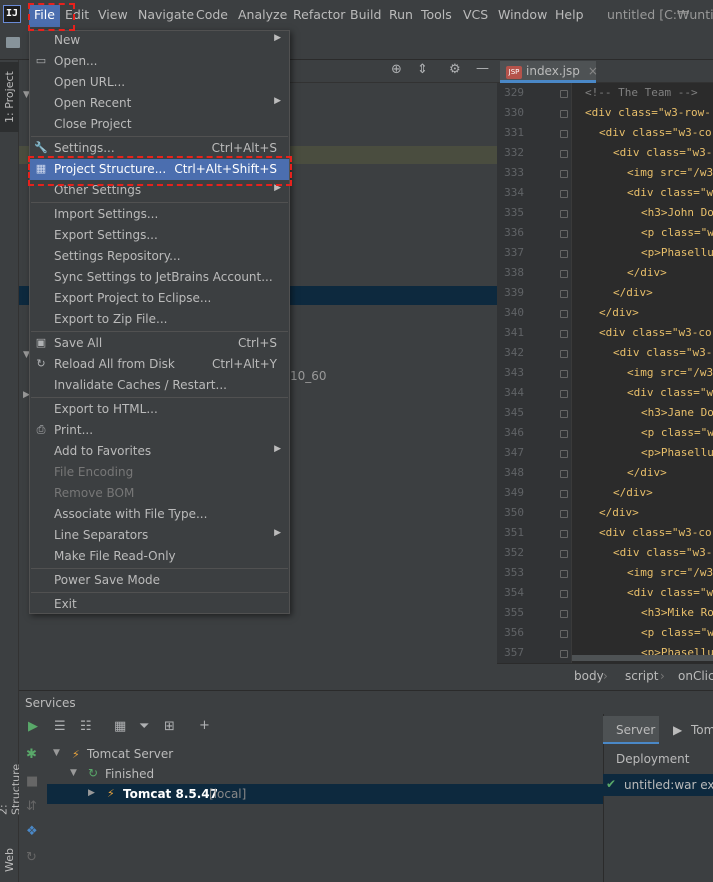  I want to click on menu-window: Window, so click(522, 14).